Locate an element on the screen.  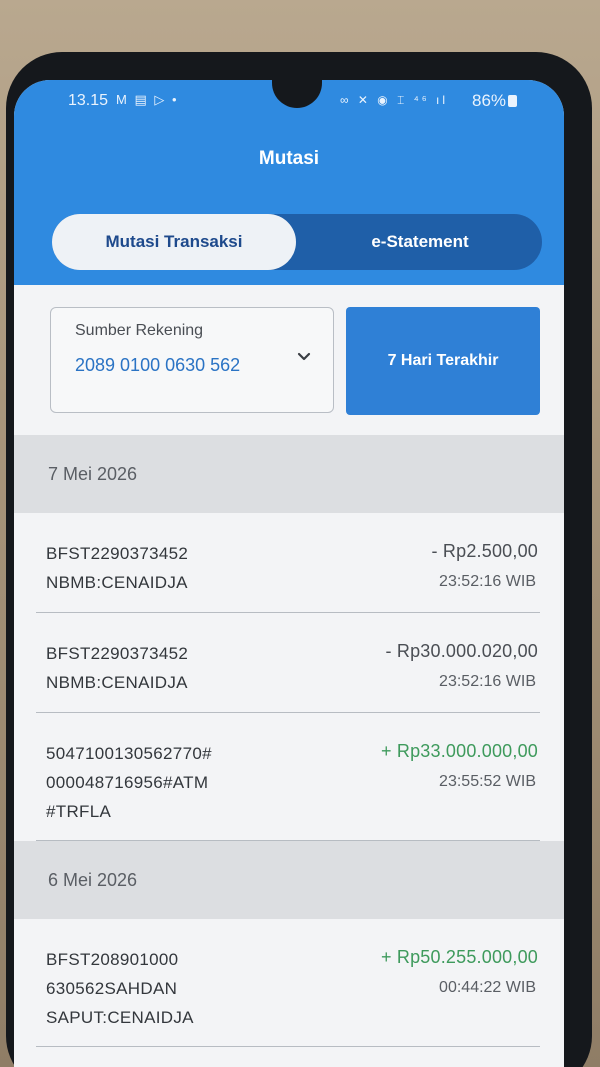
description-line: BFST208901000 is located at coordinates (112, 959).